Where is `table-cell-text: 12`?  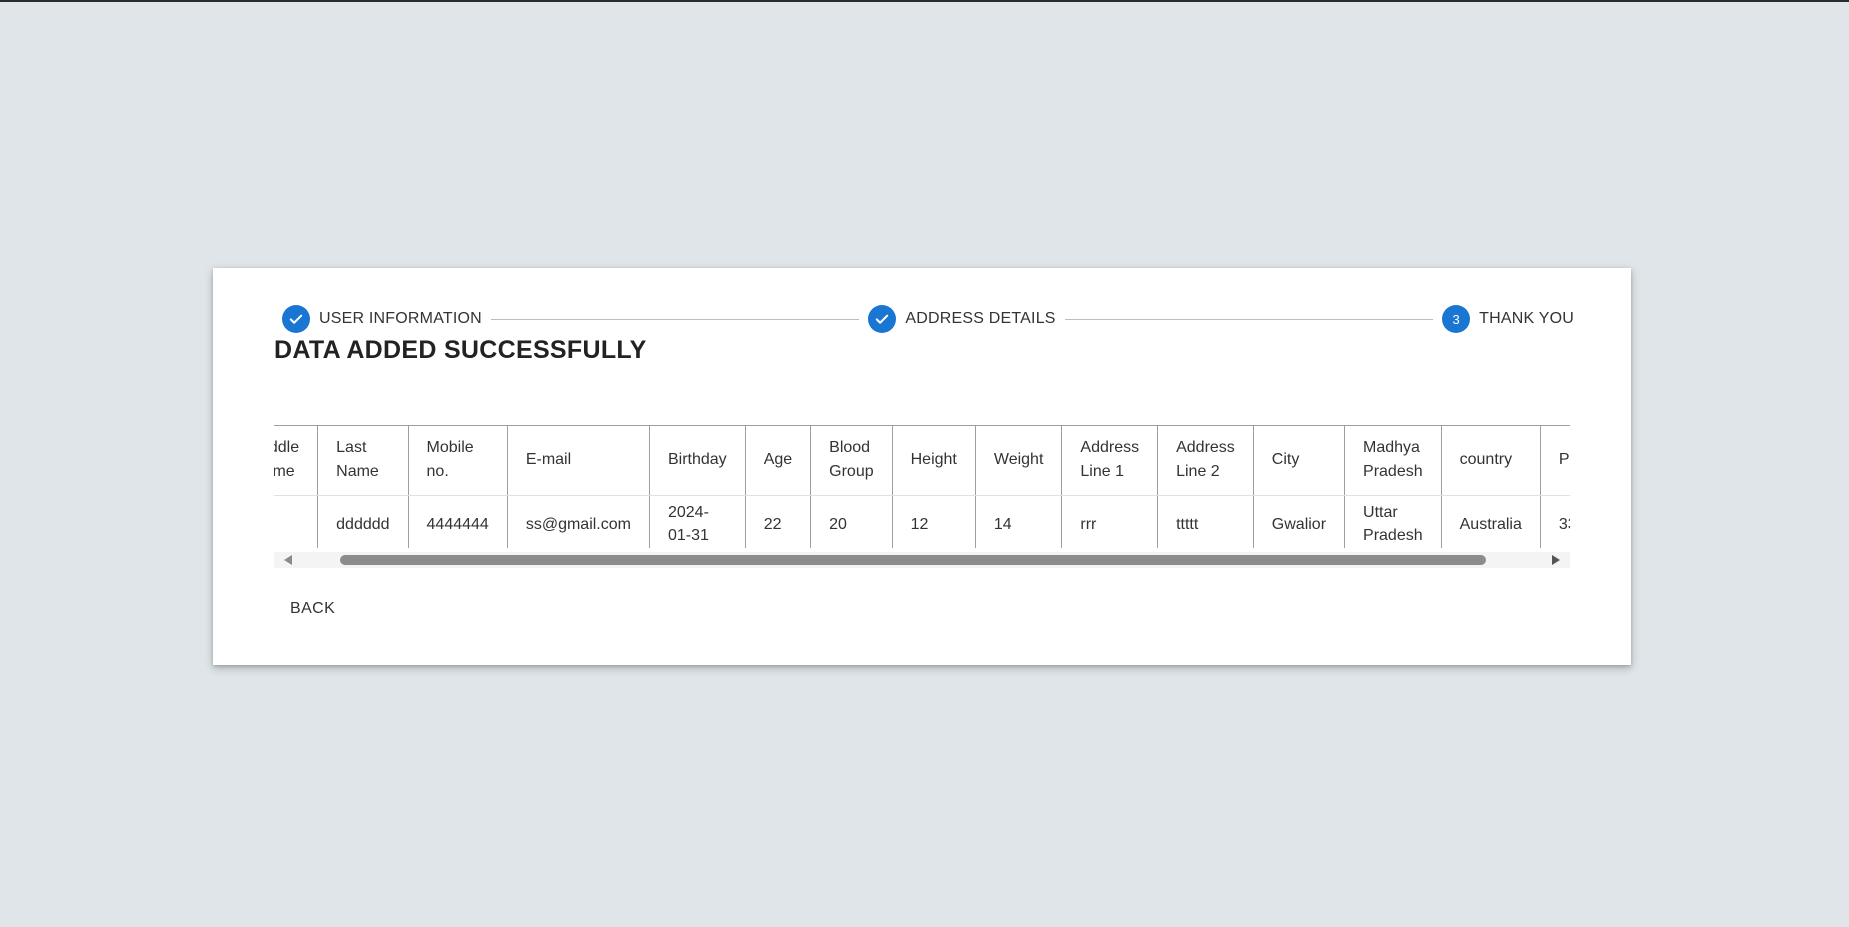
table-cell-text: 12 is located at coordinates (919, 524).